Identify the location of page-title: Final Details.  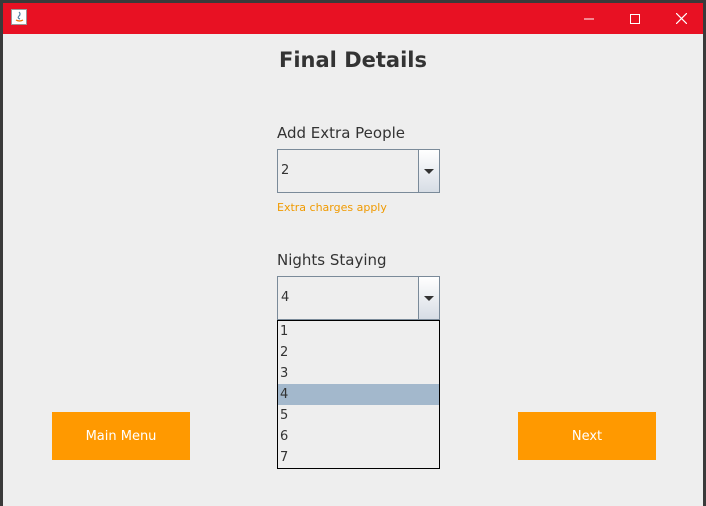
(353, 60).